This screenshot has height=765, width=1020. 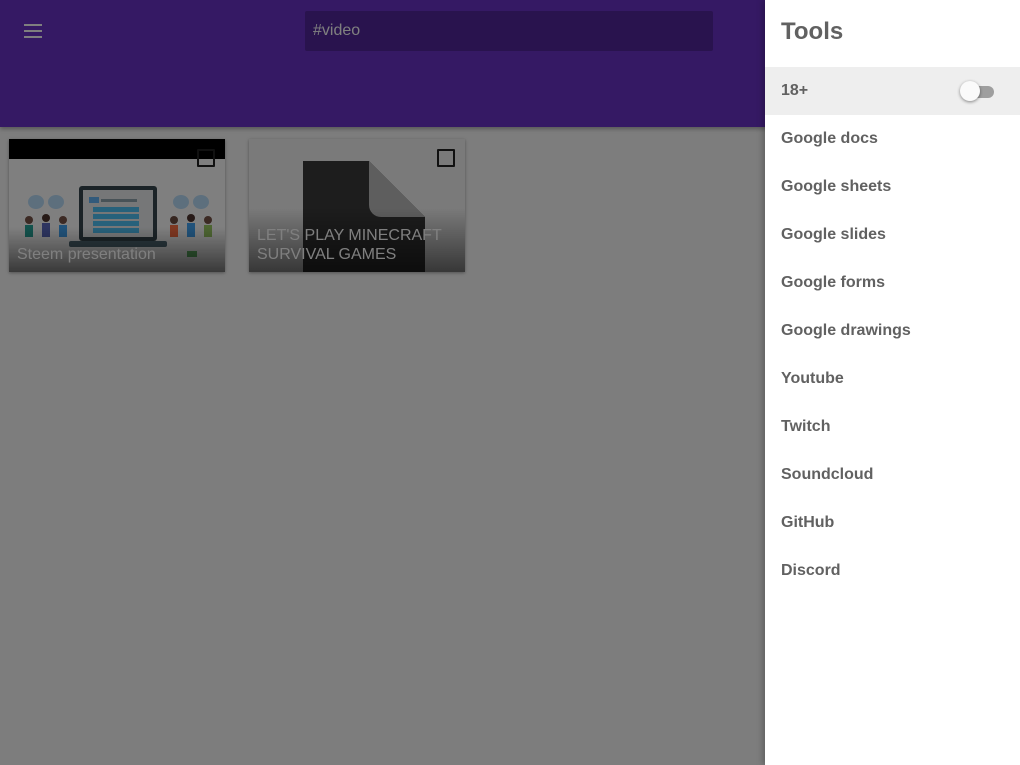 I want to click on drawer-item-google-sheets: Google sheets, so click(x=892, y=187).